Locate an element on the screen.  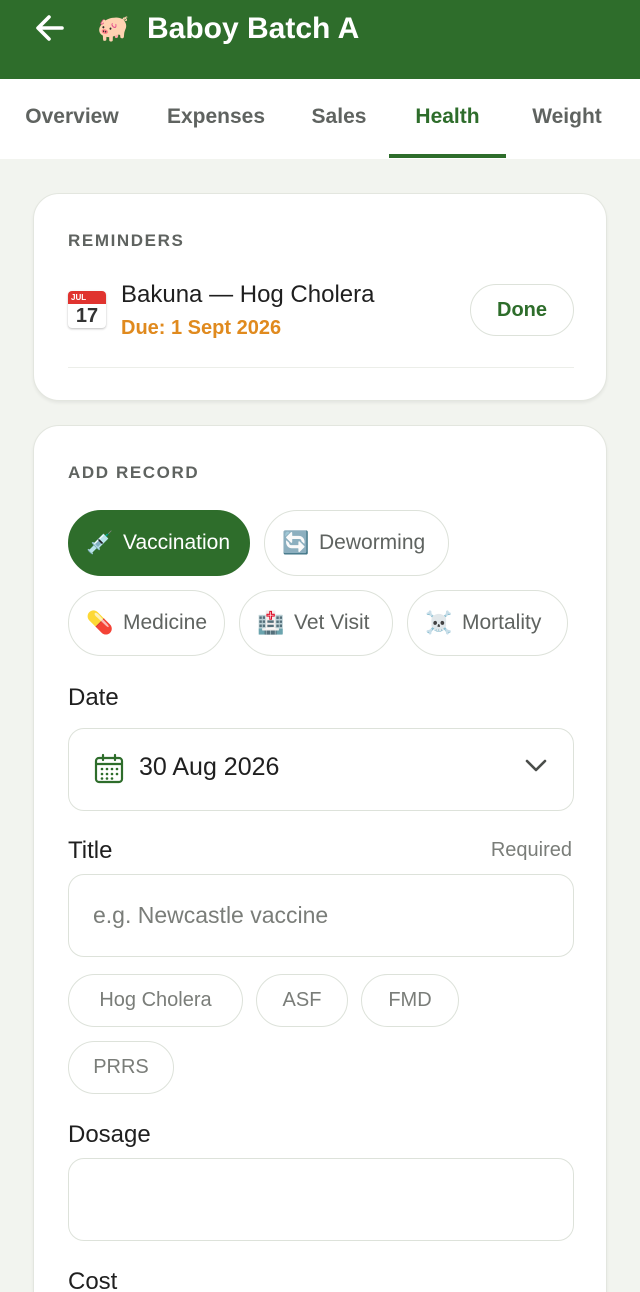
title-suggestion-prrs: PRRS is located at coordinates (121, 1067).